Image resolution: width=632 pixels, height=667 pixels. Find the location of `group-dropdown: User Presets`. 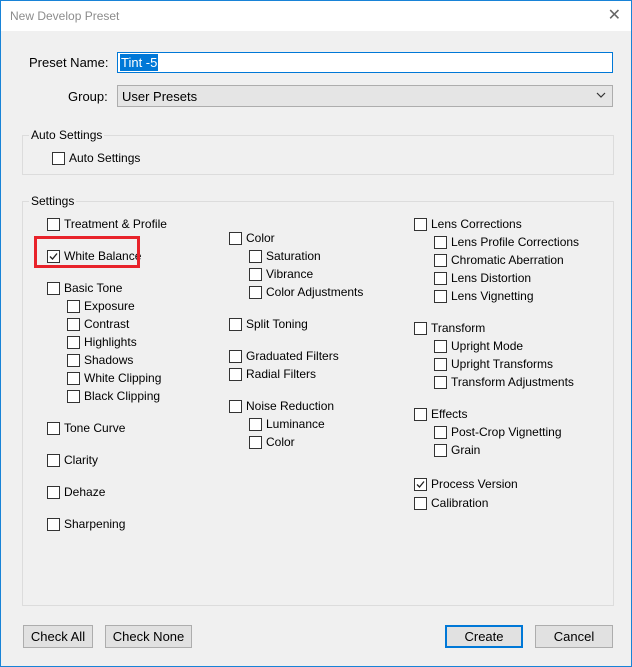

group-dropdown: User Presets is located at coordinates (365, 96).